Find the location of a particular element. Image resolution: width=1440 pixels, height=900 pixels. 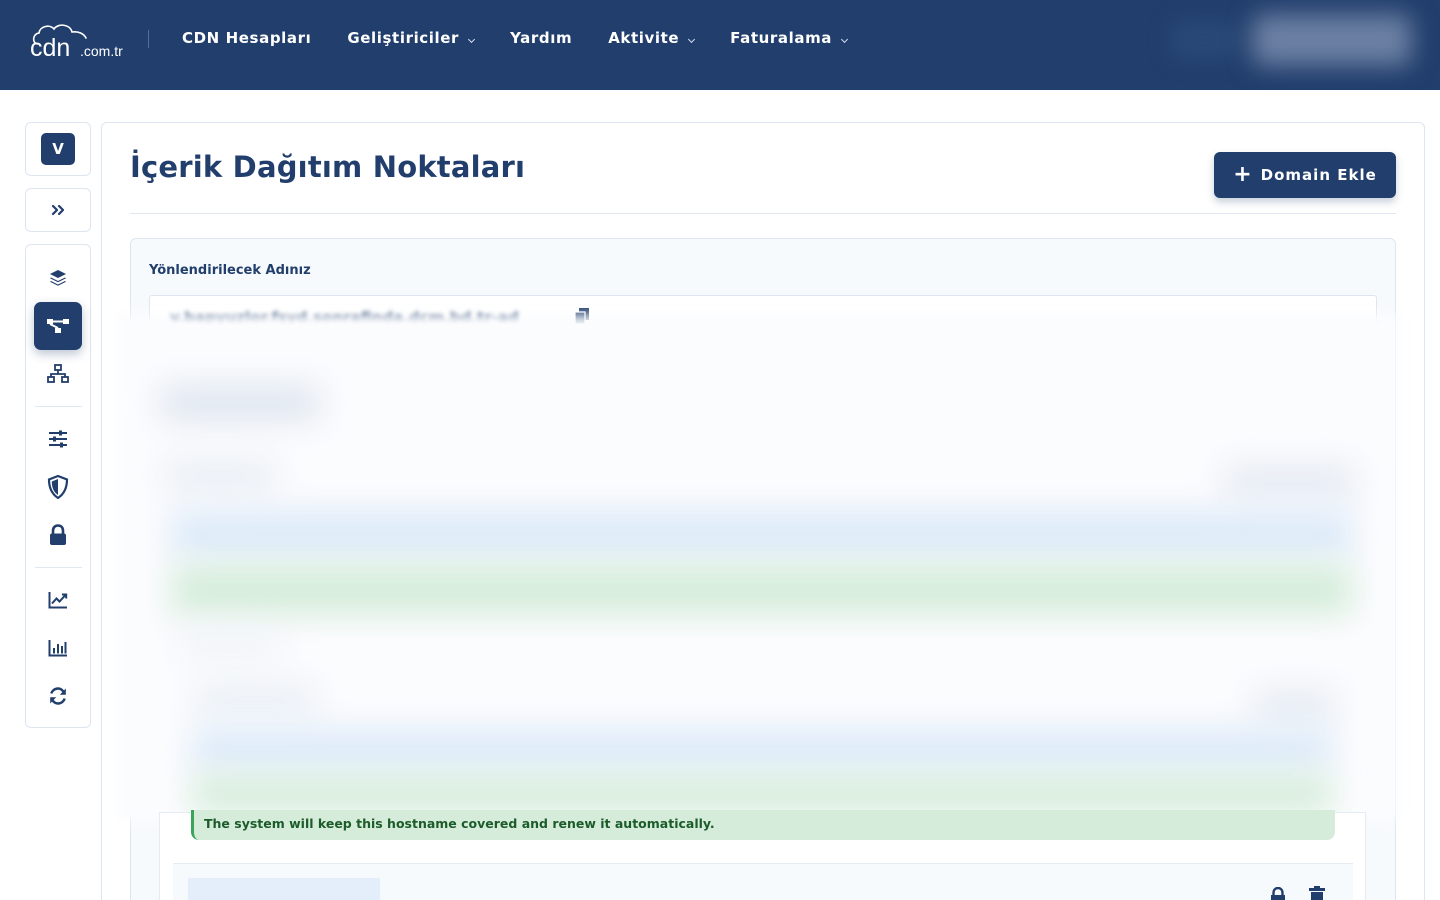

sidebar-item-settings is located at coordinates (58, 439).